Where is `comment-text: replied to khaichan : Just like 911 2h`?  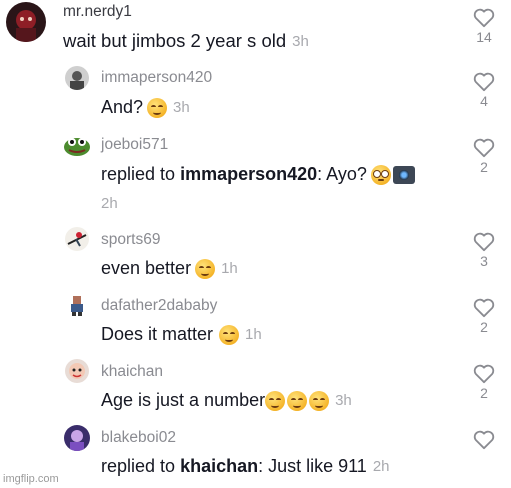
comment-text: replied to khaichan : Just like 911 2h is located at coordinates (245, 466).